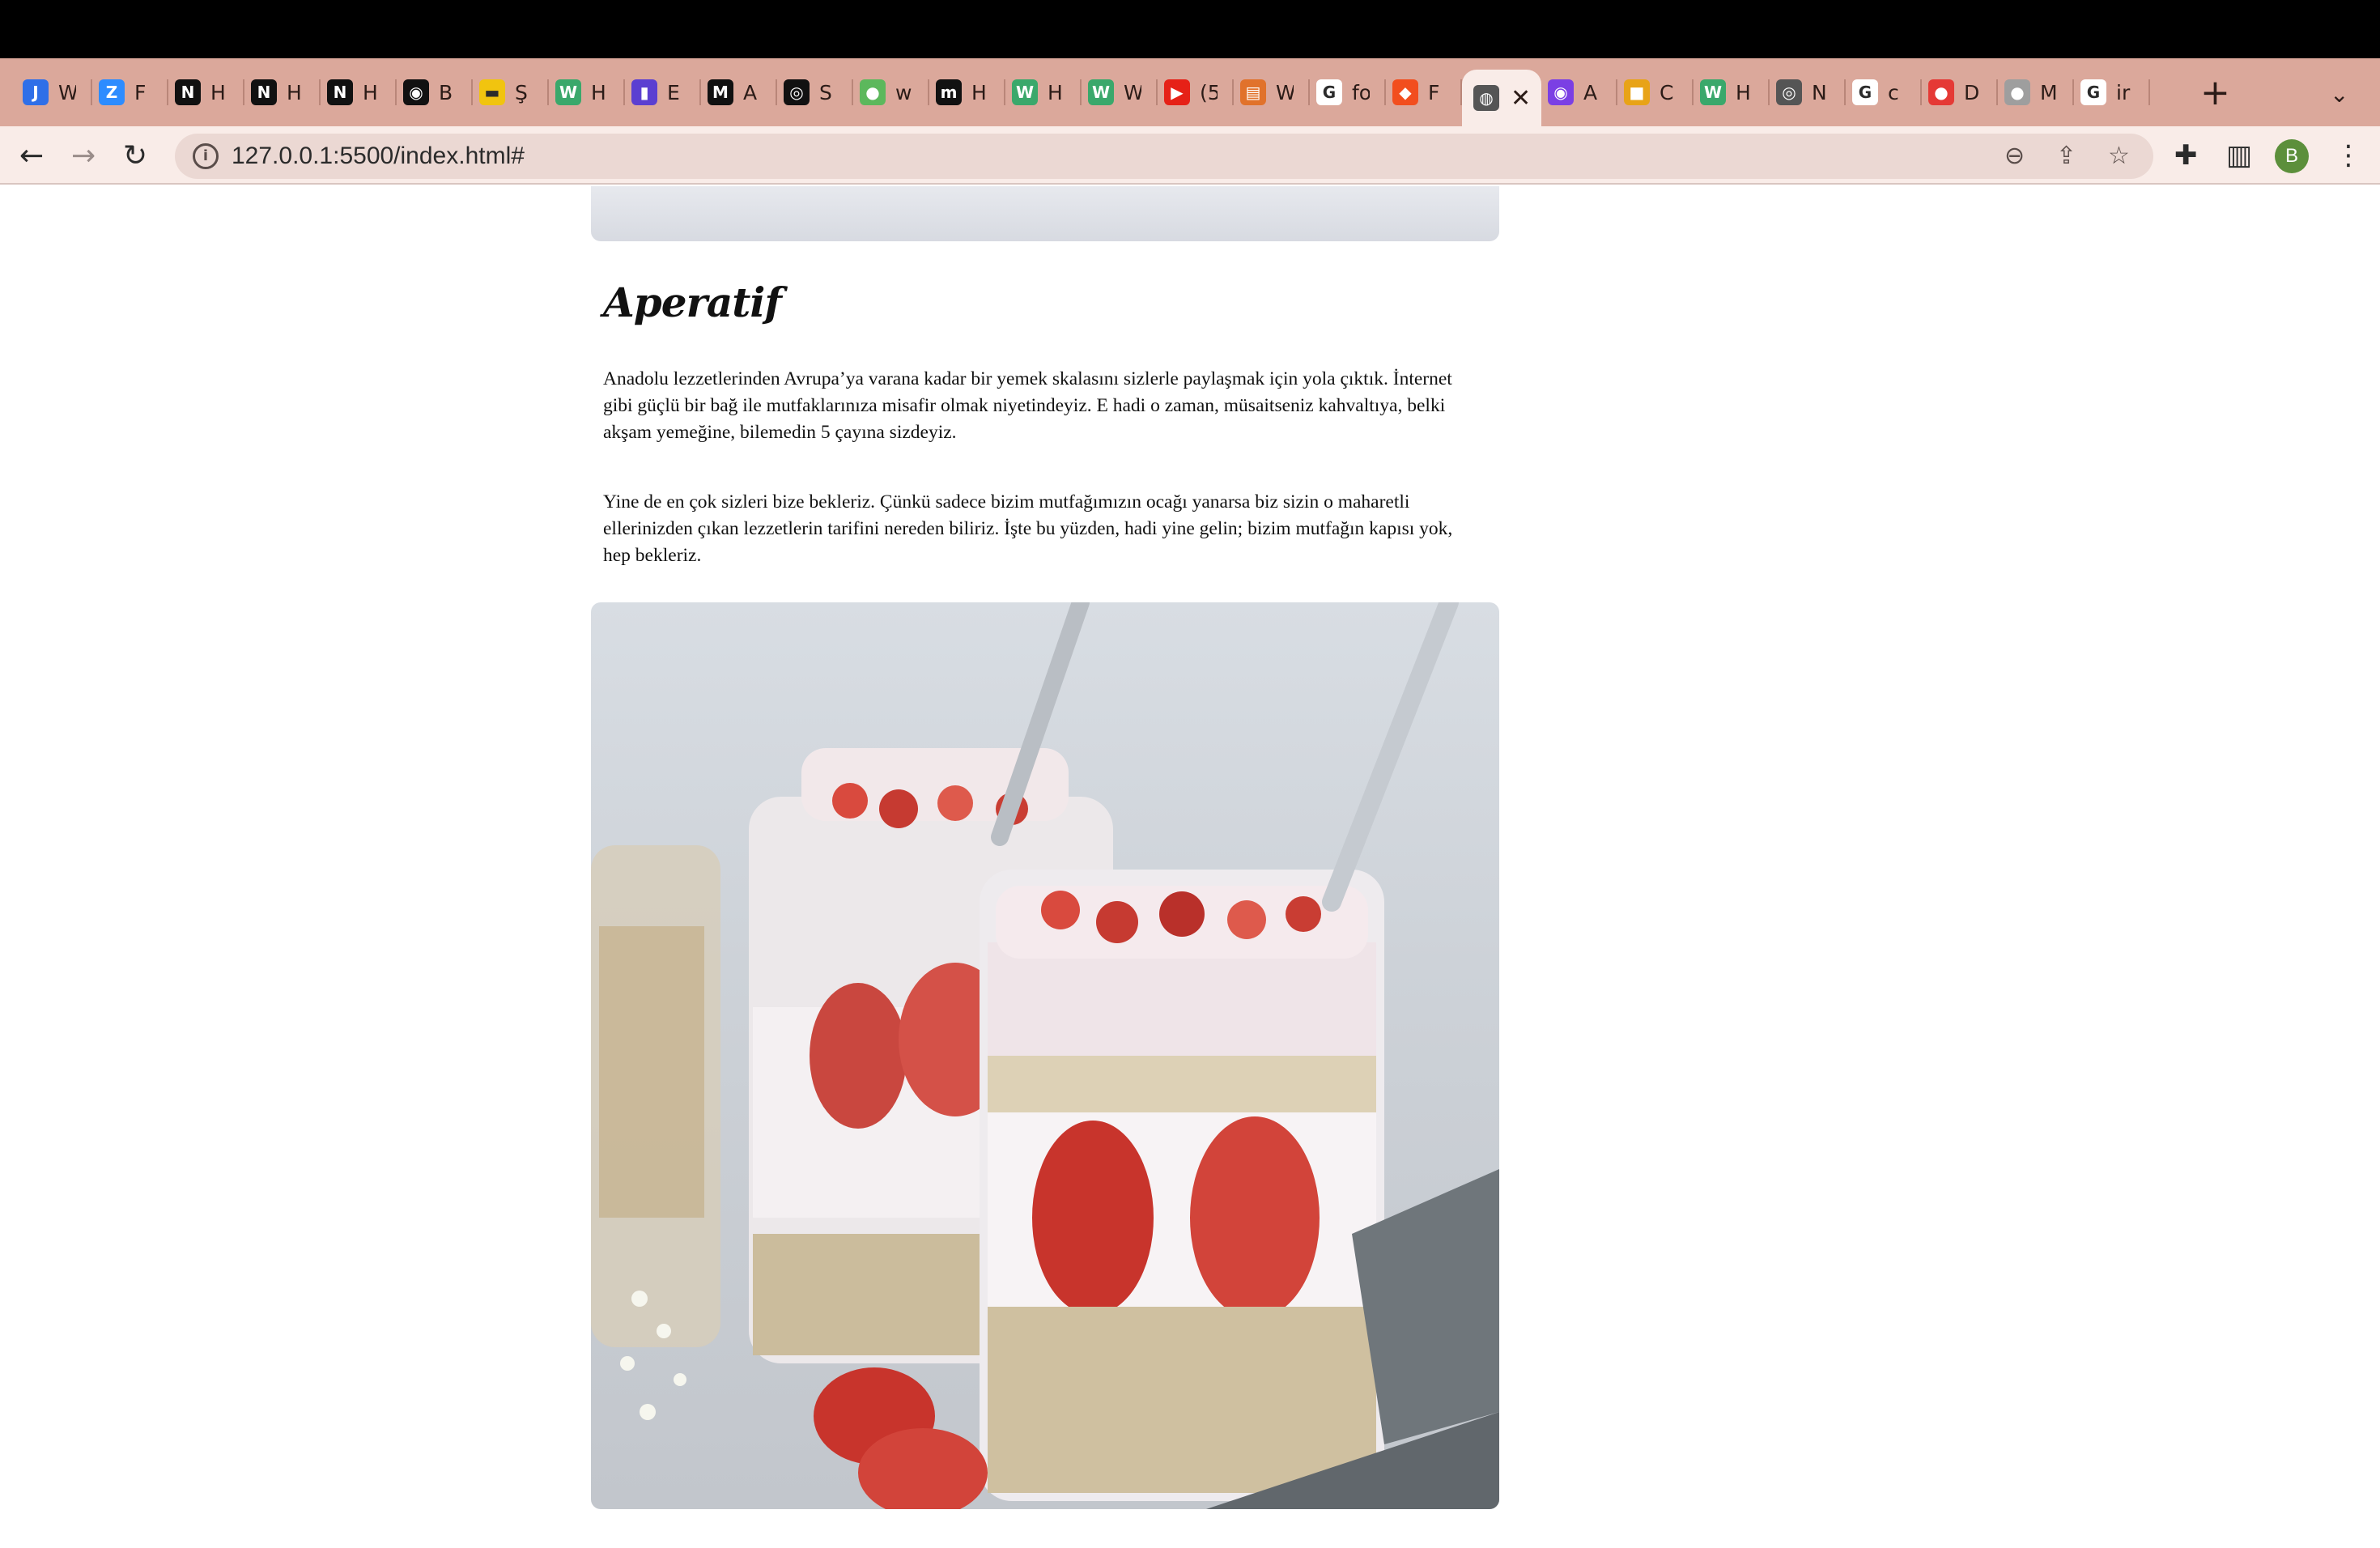 This screenshot has height=1548, width=2380. Describe the element at coordinates (1164, 157) in the screenshot. I see `address-bar: i 127.0.0.1:5500/index.html# ⊖ ⇪ ☆` at that location.